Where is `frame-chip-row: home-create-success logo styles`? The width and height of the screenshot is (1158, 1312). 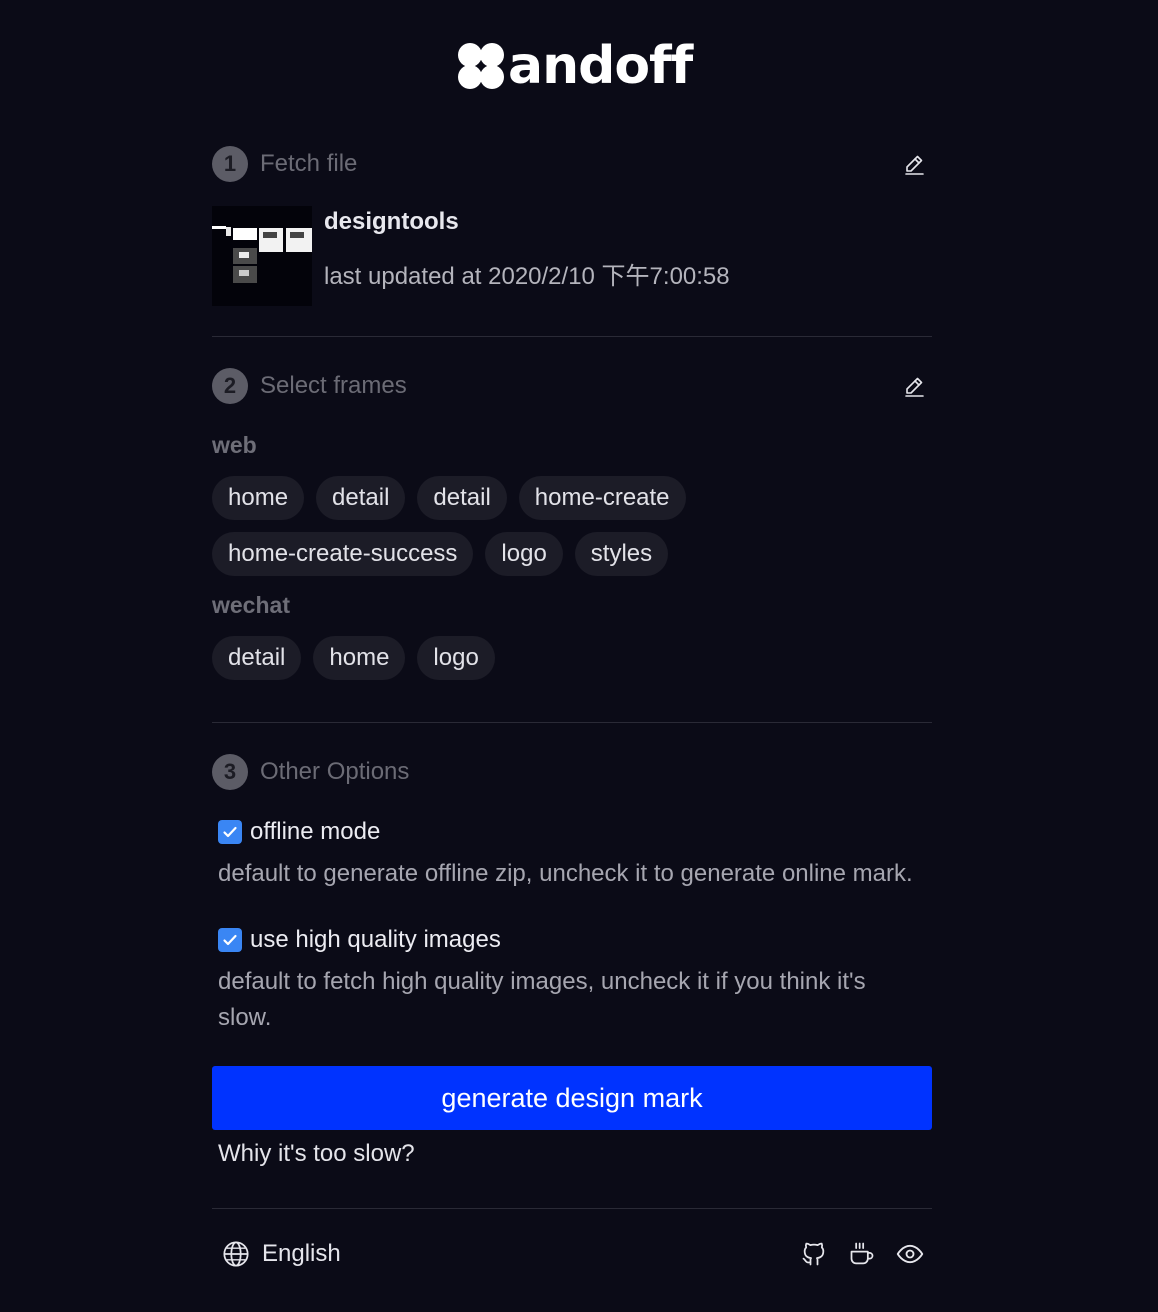
frame-chip-row: home-create-success logo styles is located at coordinates (440, 554).